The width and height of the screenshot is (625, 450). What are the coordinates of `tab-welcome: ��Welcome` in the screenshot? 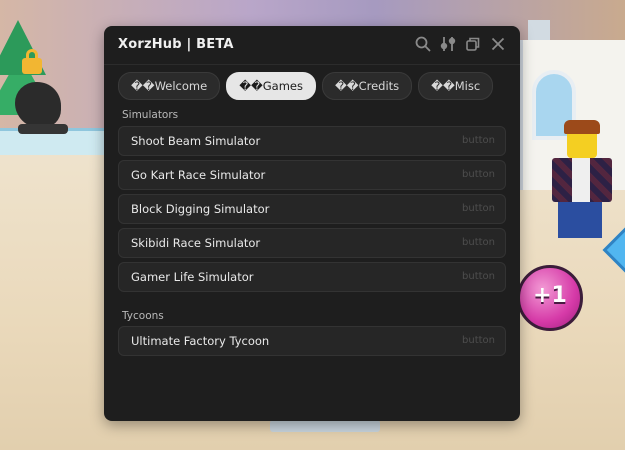 It's located at (169, 86).